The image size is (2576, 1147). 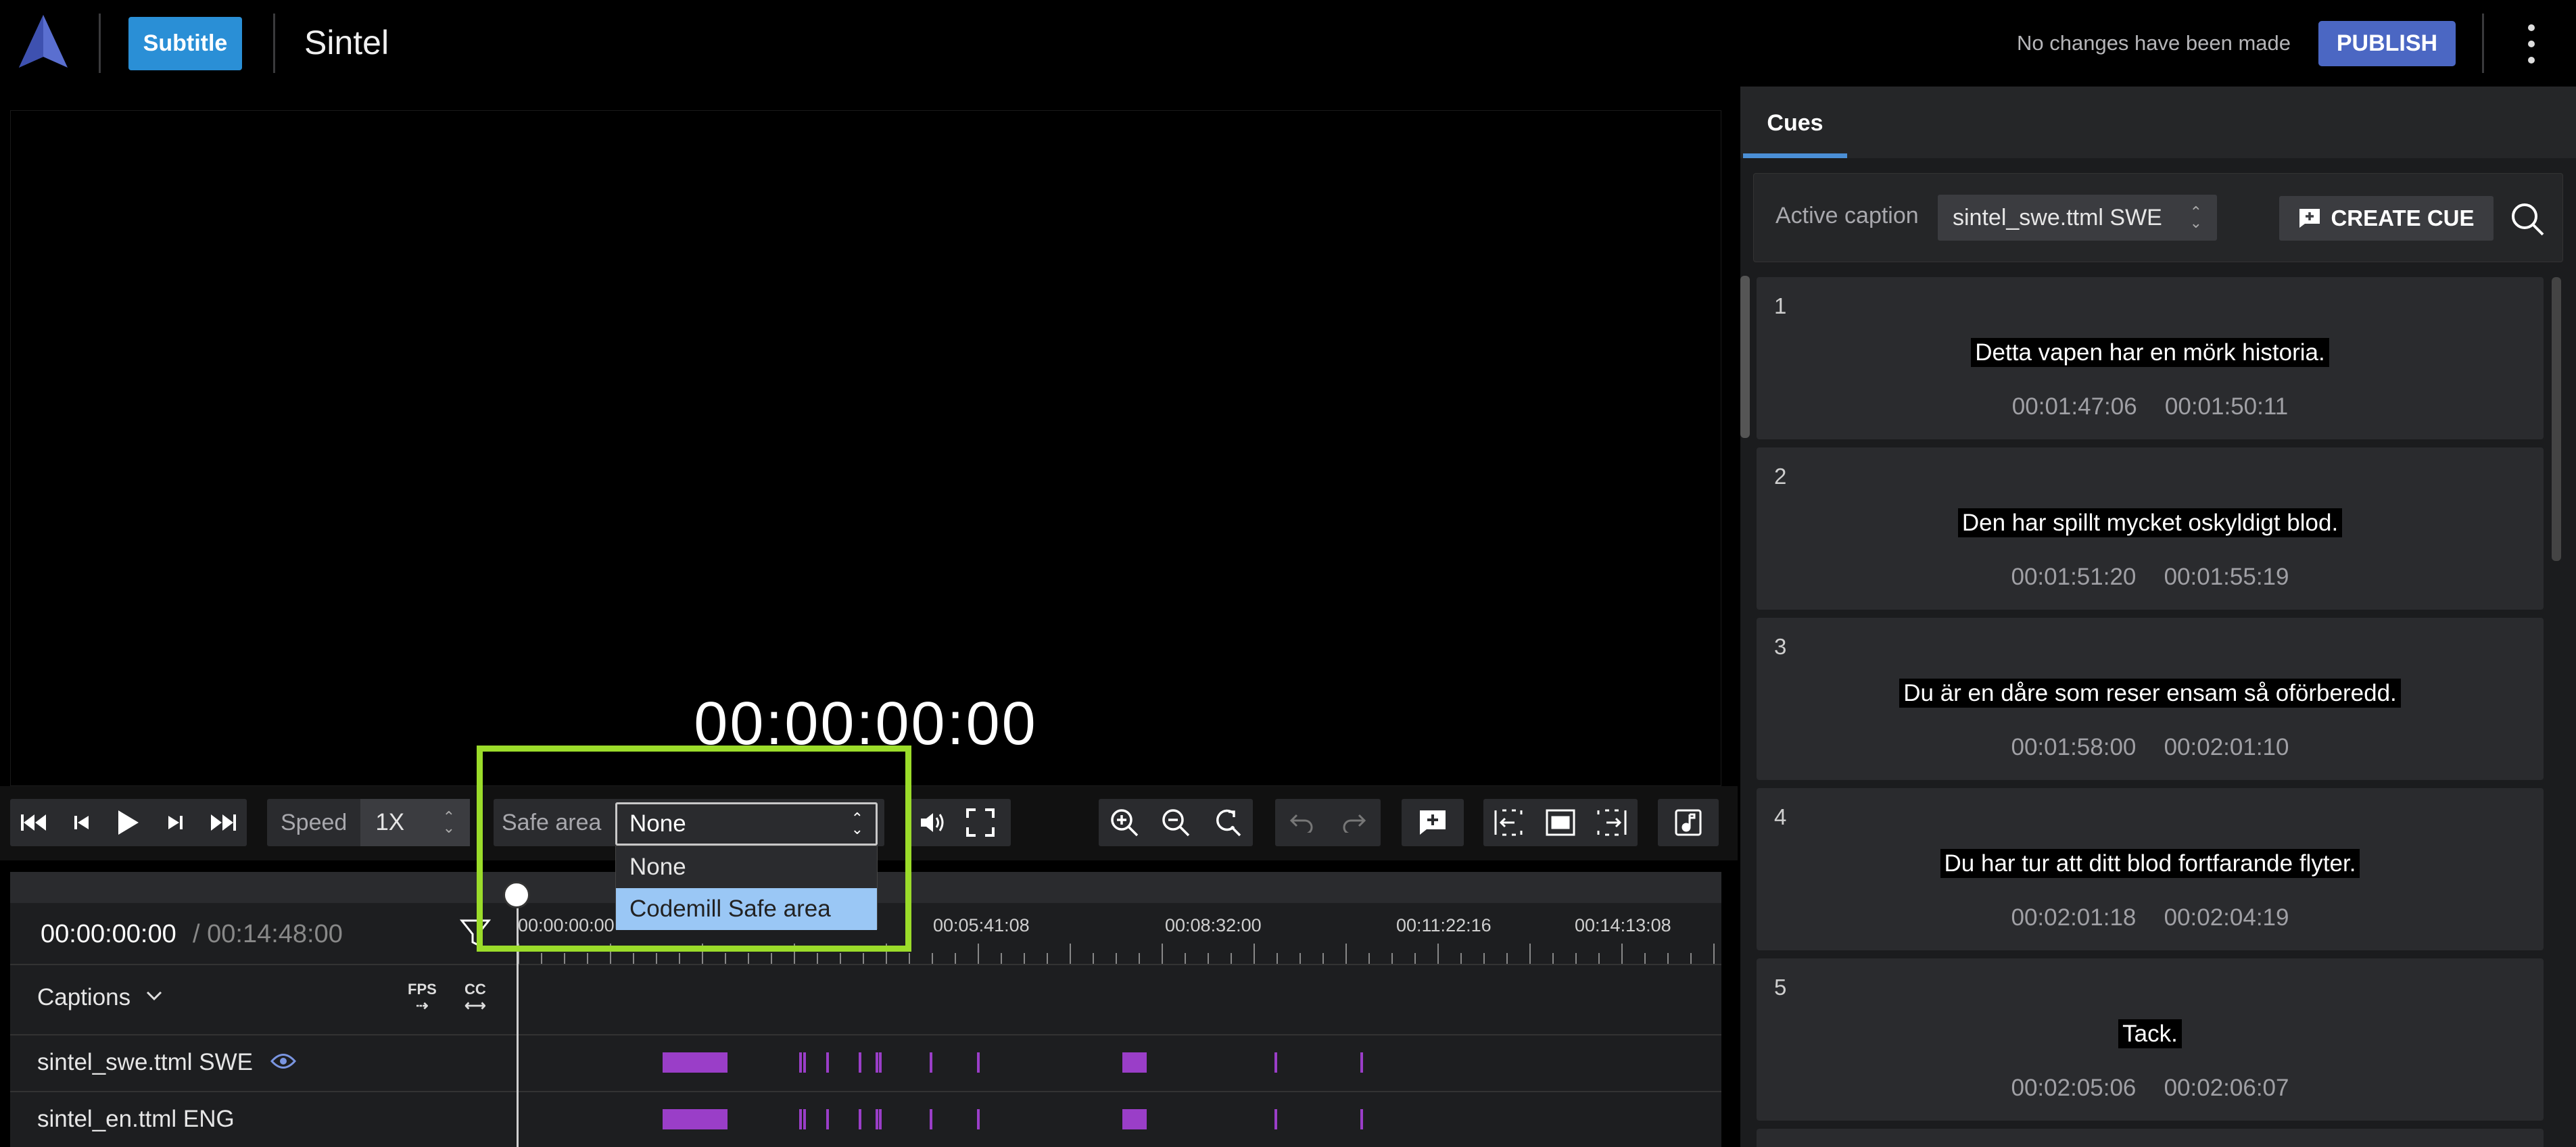 What do you see at coordinates (2387, 44) in the screenshot?
I see `publish-button: PUBLISH` at bounding box center [2387, 44].